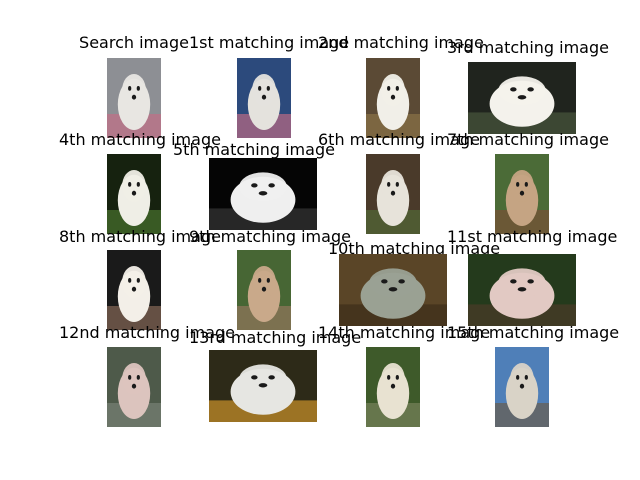 Image resolution: width=640 pixels, height=480 pixels. What do you see at coordinates (269, 42) in the screenshot?
I see `cell-title: 1st matching image` at bounding box center [269, 42].